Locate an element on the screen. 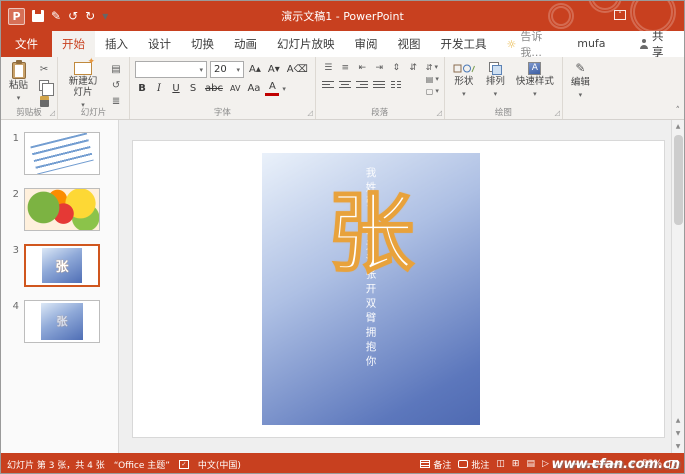 Image resolution: width=685 pixels, height=474 pixels. paste-dropdown-icon: ▾ is located at coordinates (19, 98).